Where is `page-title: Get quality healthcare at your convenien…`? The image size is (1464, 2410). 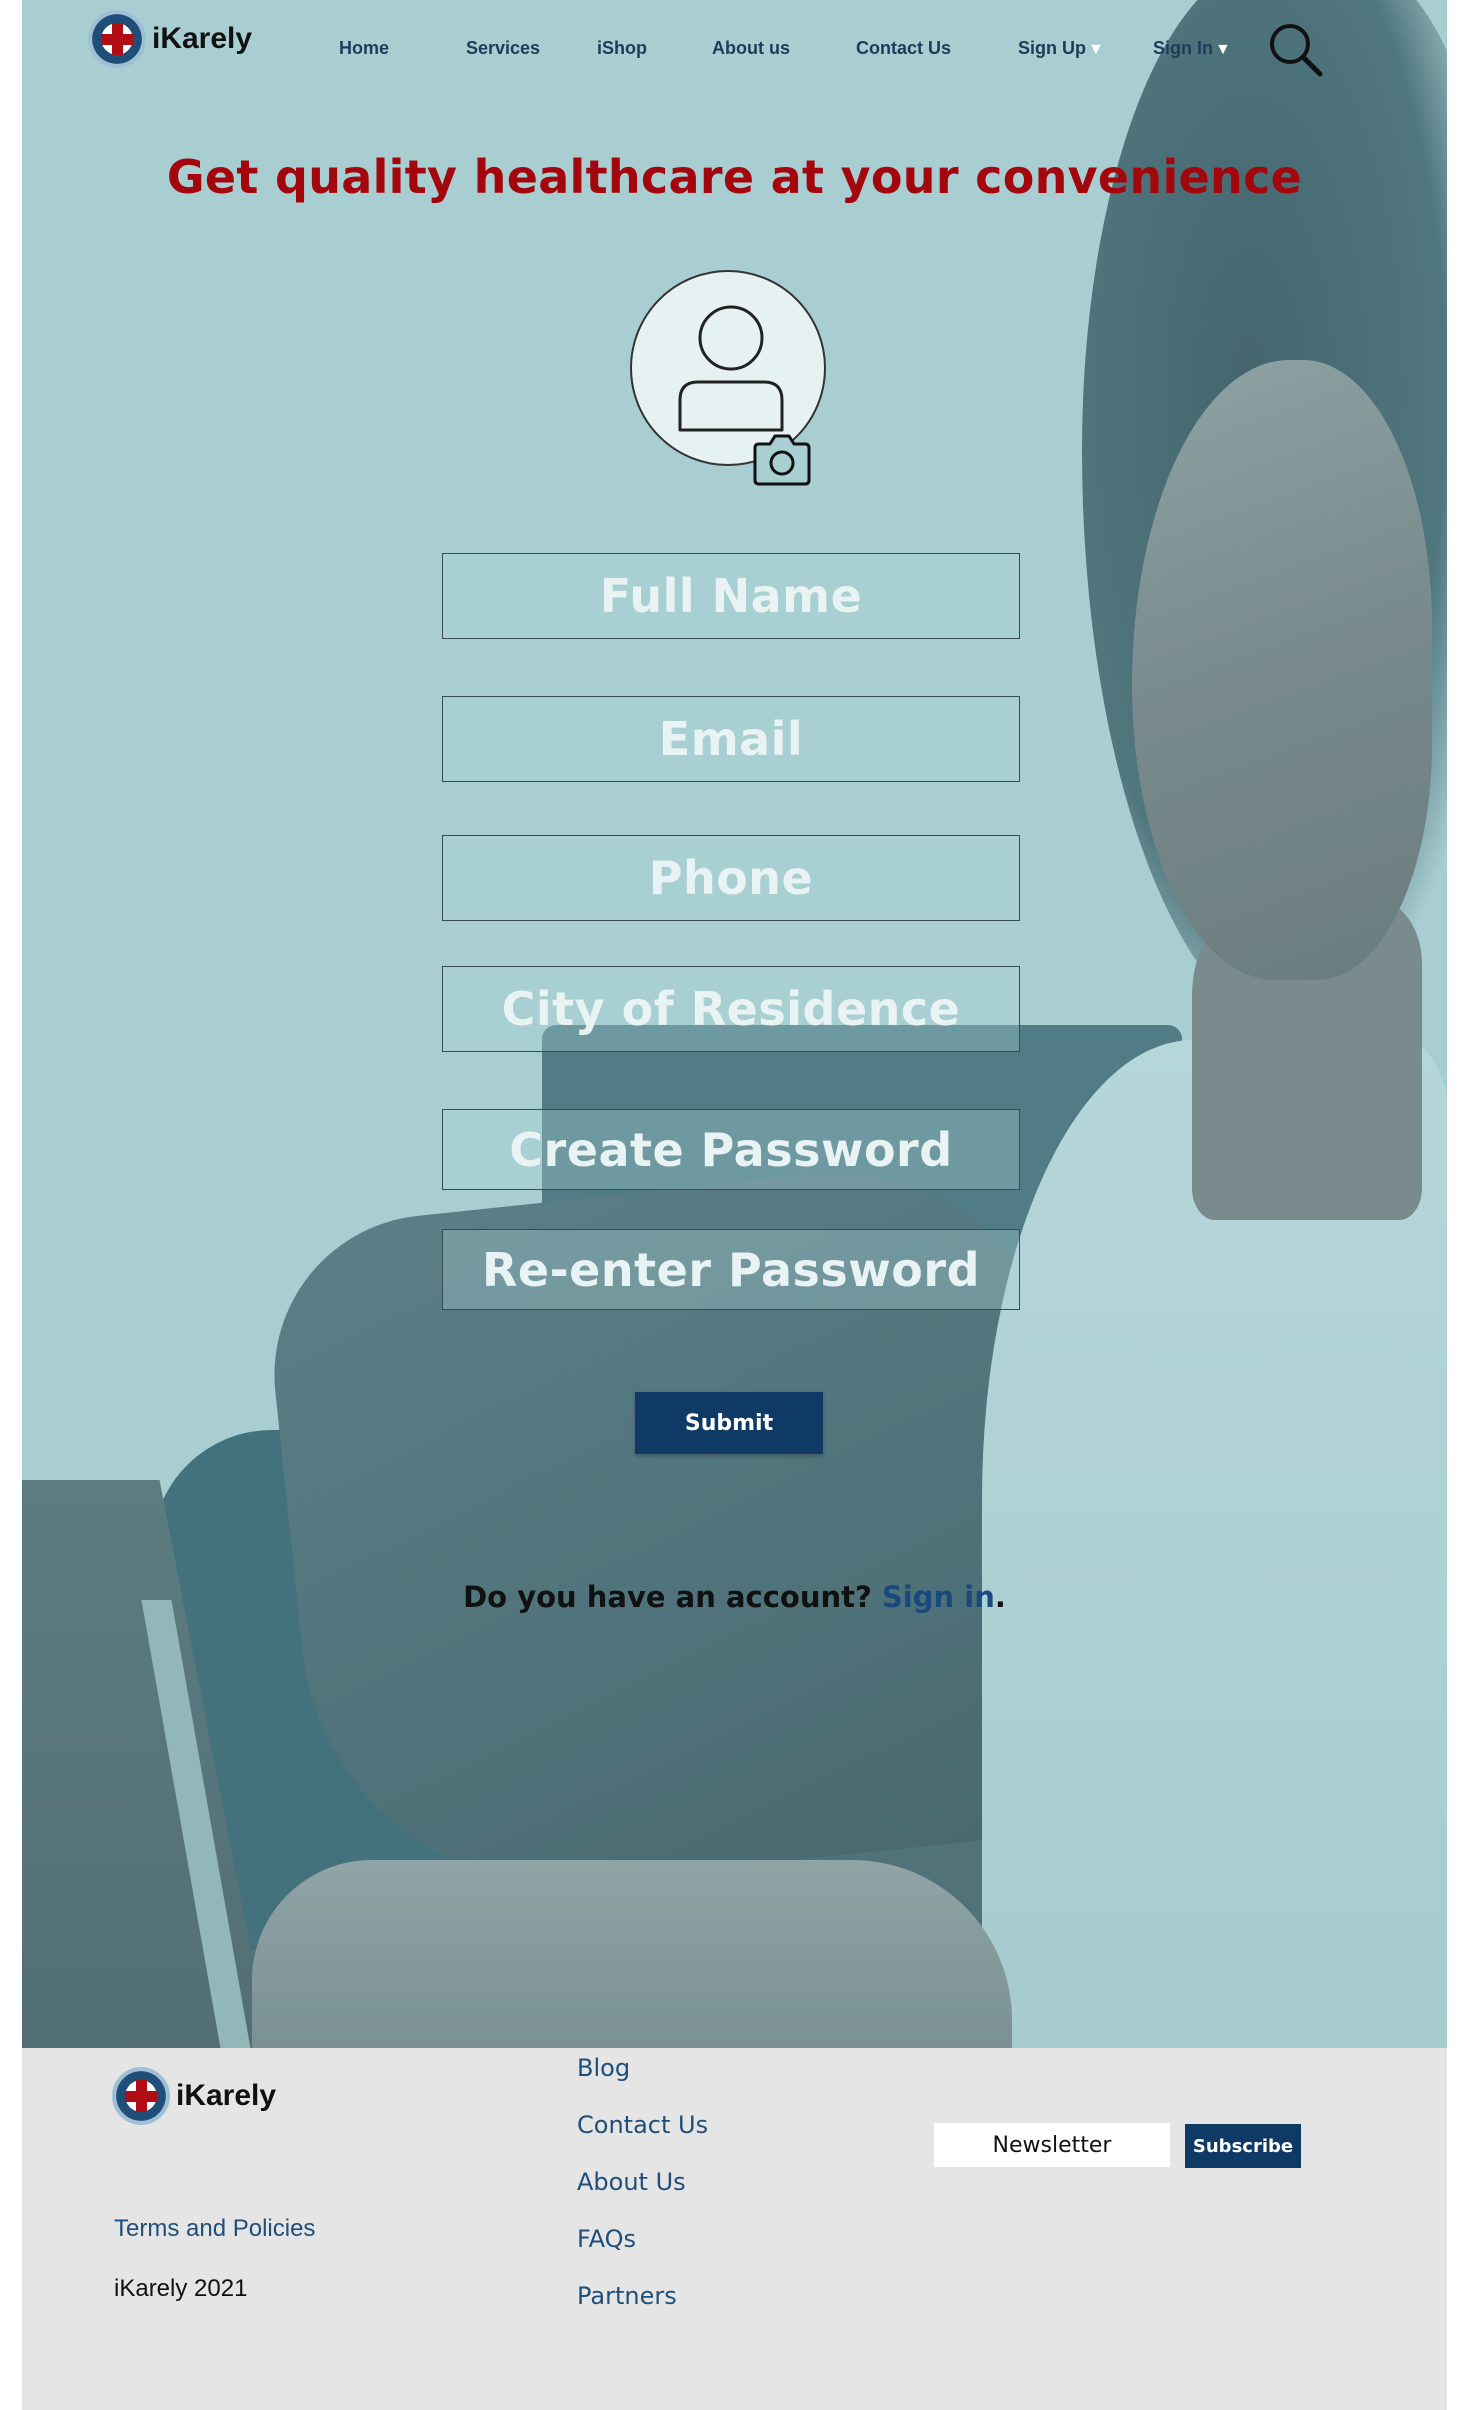
page-title: Get quality healthcare at your convenien… is located at coordinates (734, 177).